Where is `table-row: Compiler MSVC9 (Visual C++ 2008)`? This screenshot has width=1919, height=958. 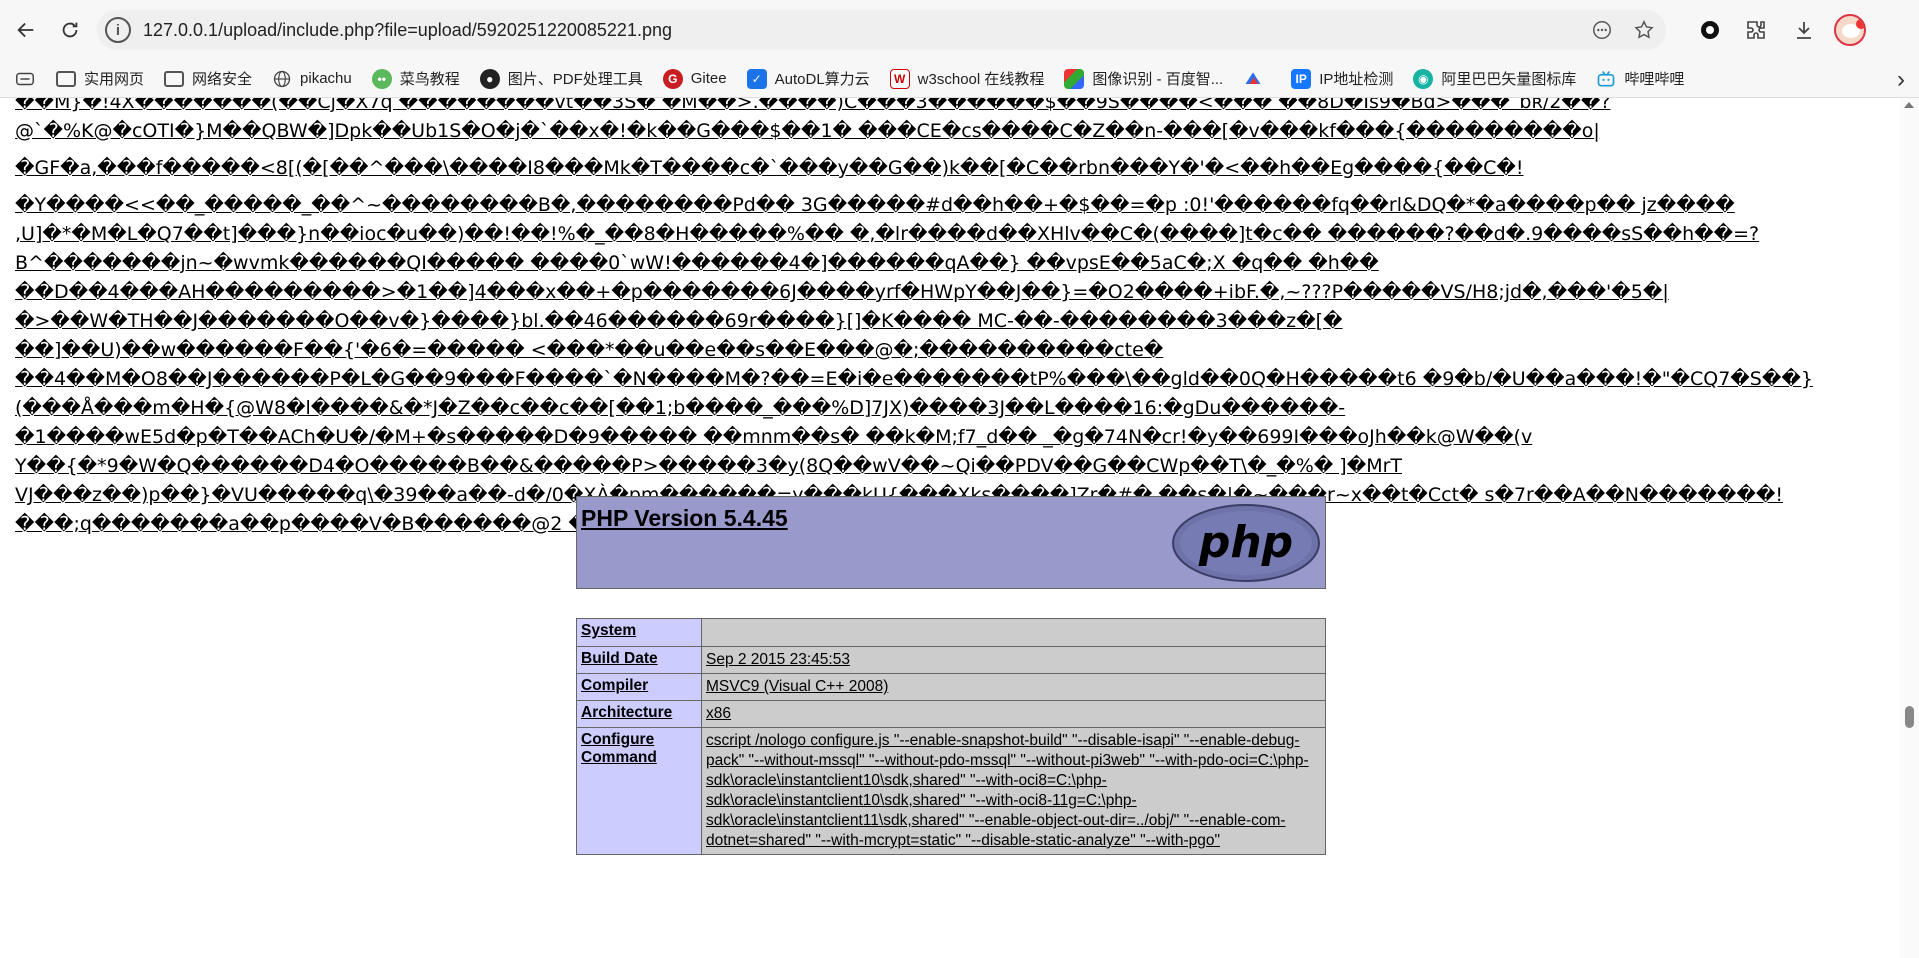
table-row: Compiler MSVC9 (Visual C++ 2008) is located at coordinates (951, 687).